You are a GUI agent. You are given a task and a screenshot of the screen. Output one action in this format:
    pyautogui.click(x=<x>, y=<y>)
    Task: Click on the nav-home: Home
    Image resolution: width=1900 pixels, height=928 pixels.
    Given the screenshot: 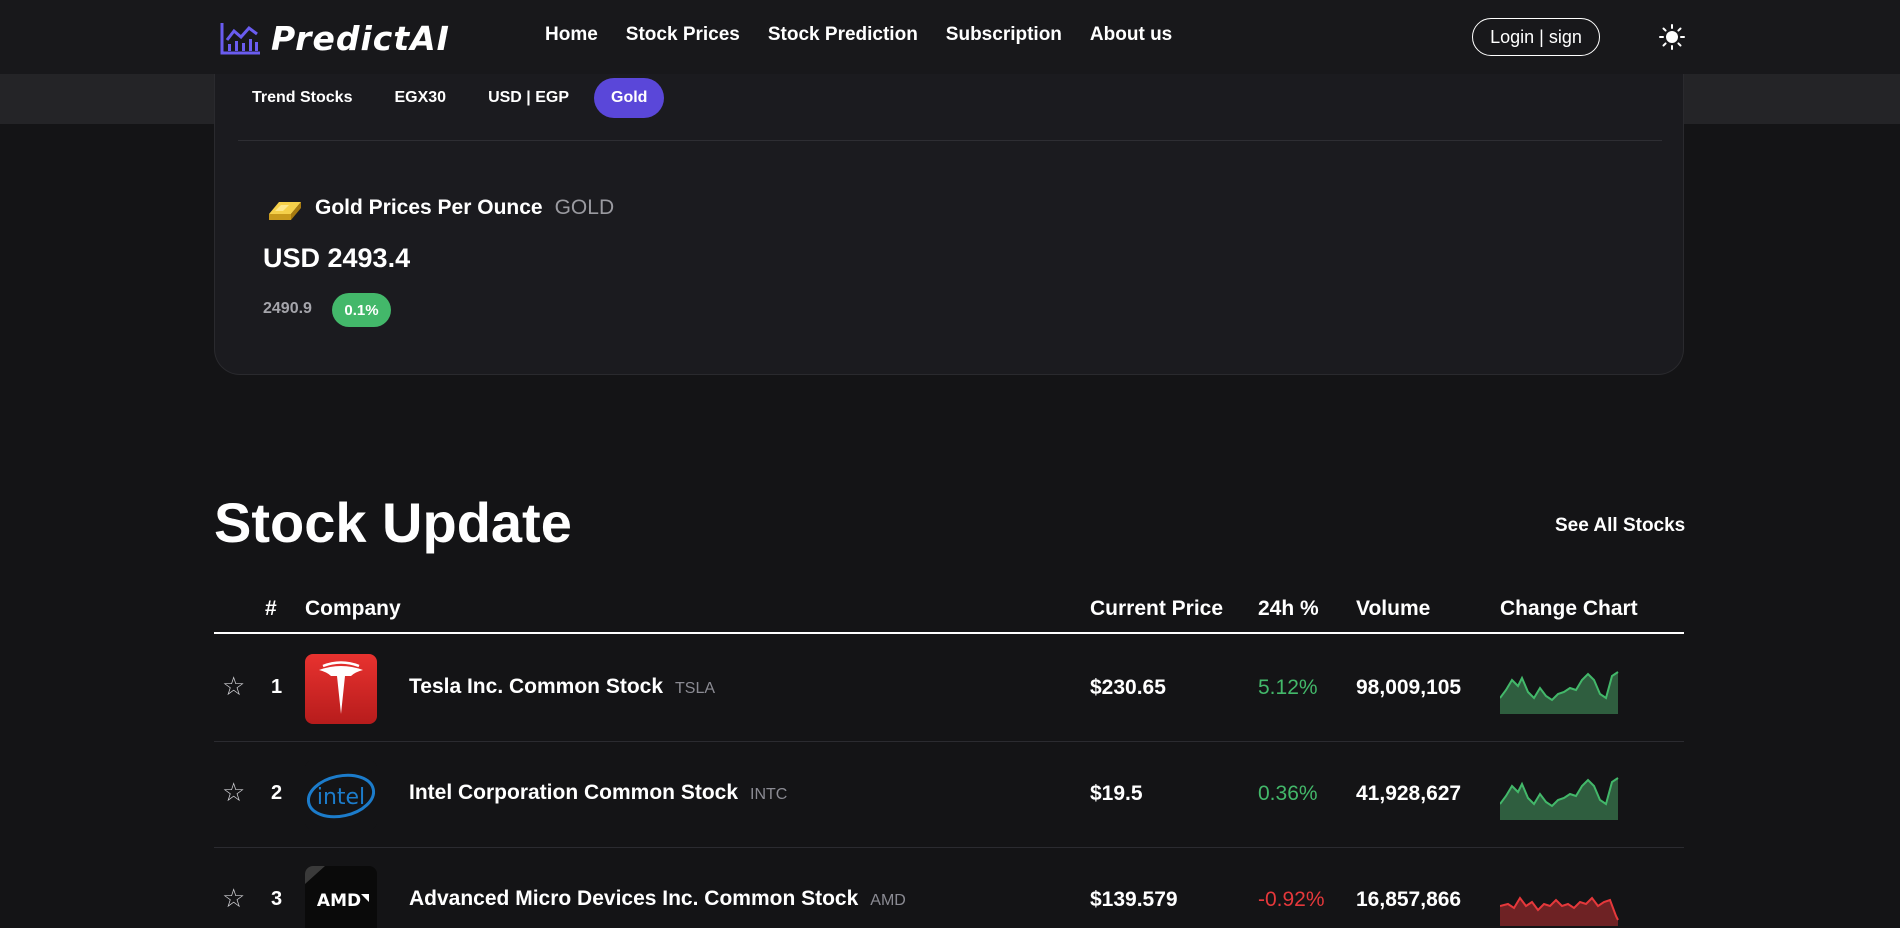 What is the action you would take?
    pyautogui.click(x=571, y=35)
    